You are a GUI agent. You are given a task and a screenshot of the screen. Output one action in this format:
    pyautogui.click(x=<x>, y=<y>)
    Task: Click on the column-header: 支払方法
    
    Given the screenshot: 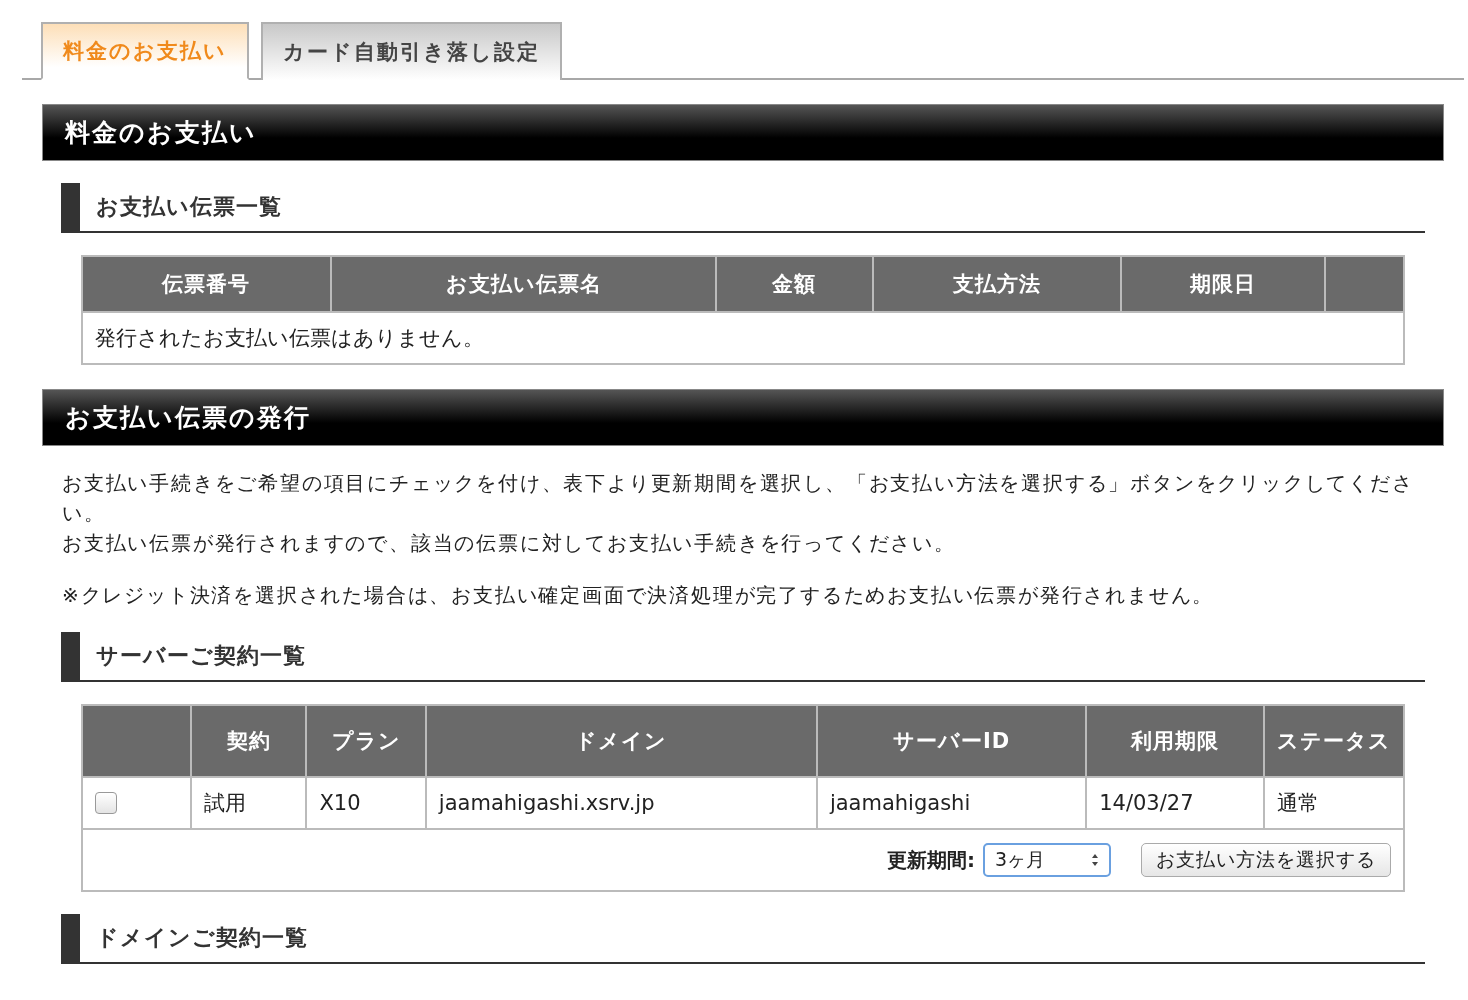 What is the action you would take?
    pyautogui.click(x=996, y=284)
    